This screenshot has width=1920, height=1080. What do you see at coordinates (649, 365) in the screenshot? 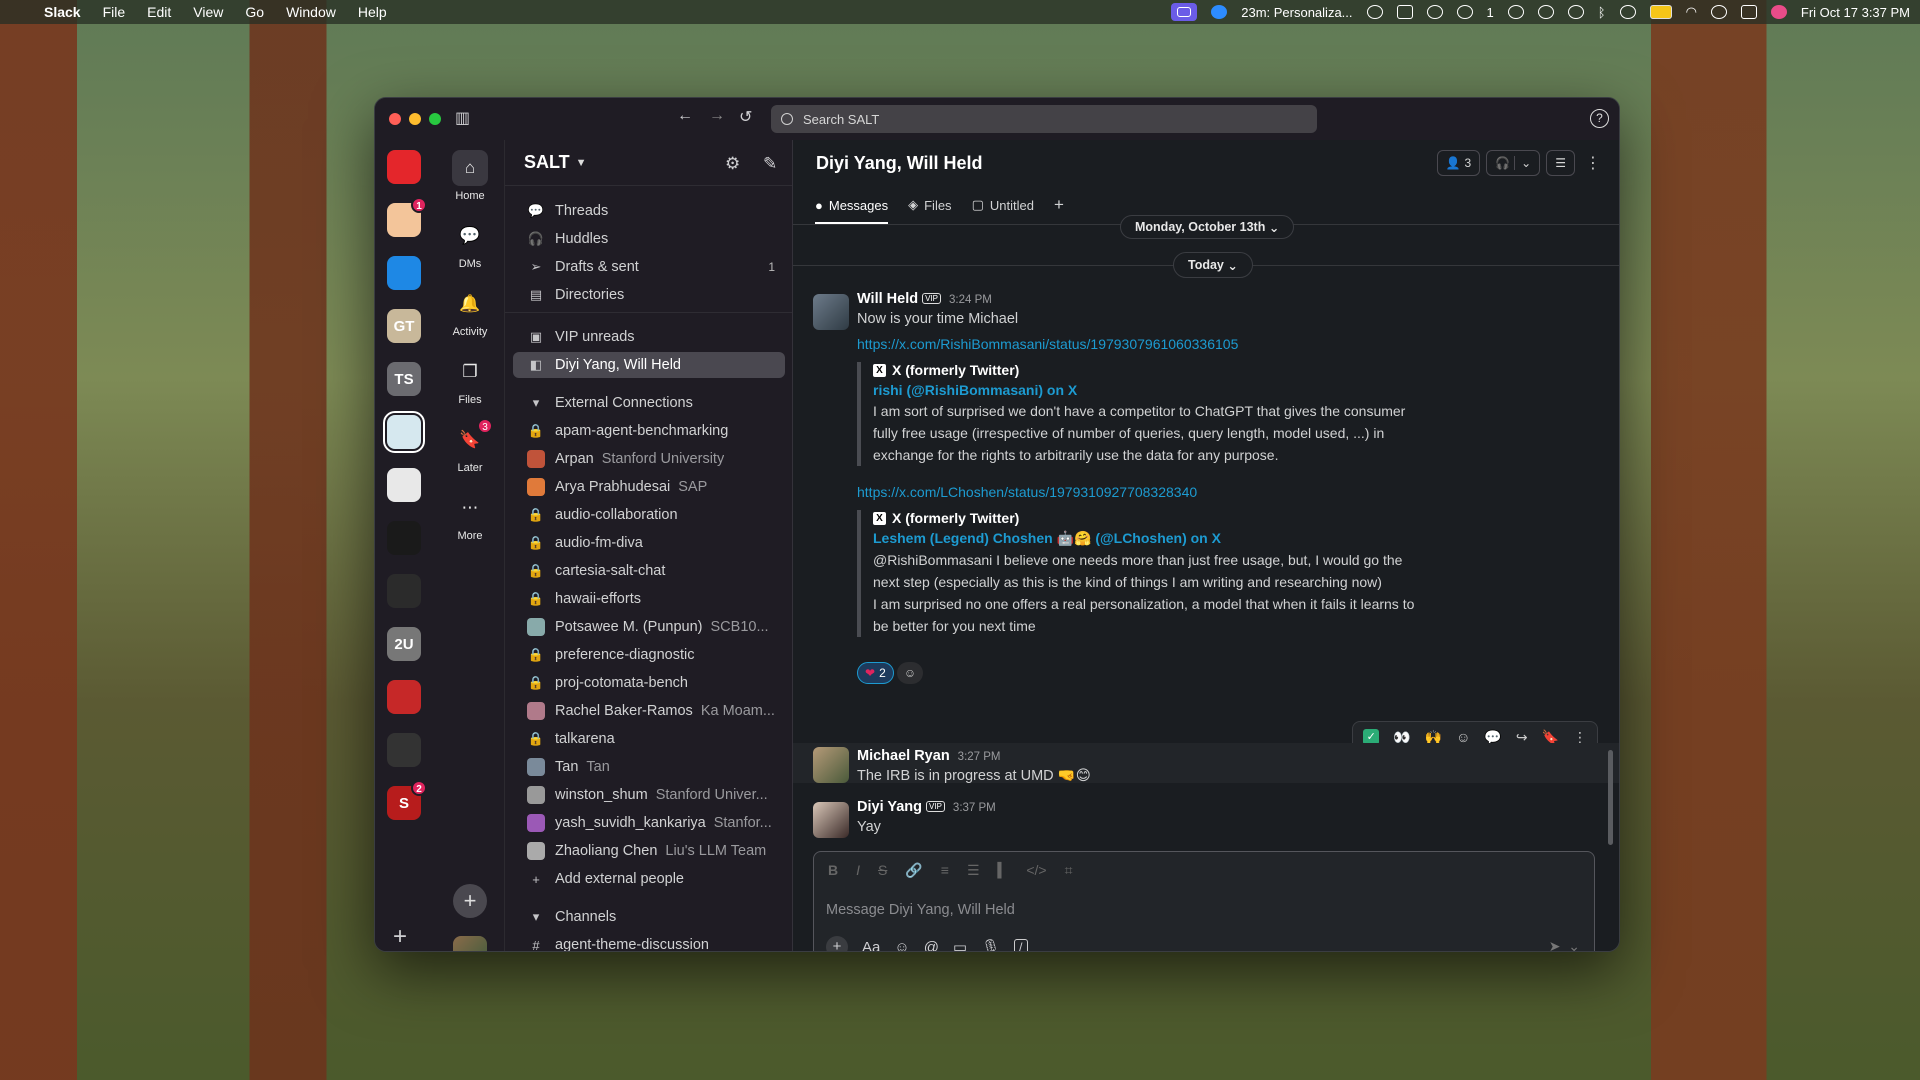
I see `sidebar-item-selected-dm: ◧ Diyi Yang, Will Held` at bounding box center [649, 365].